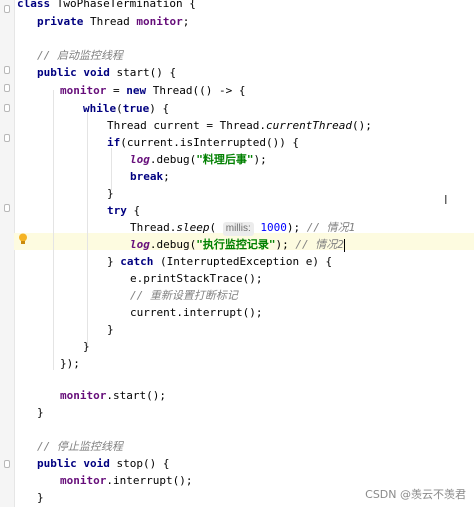  Describe the element at coordinates (344, 245) in the screenshot. I see `text-caret` at that location.